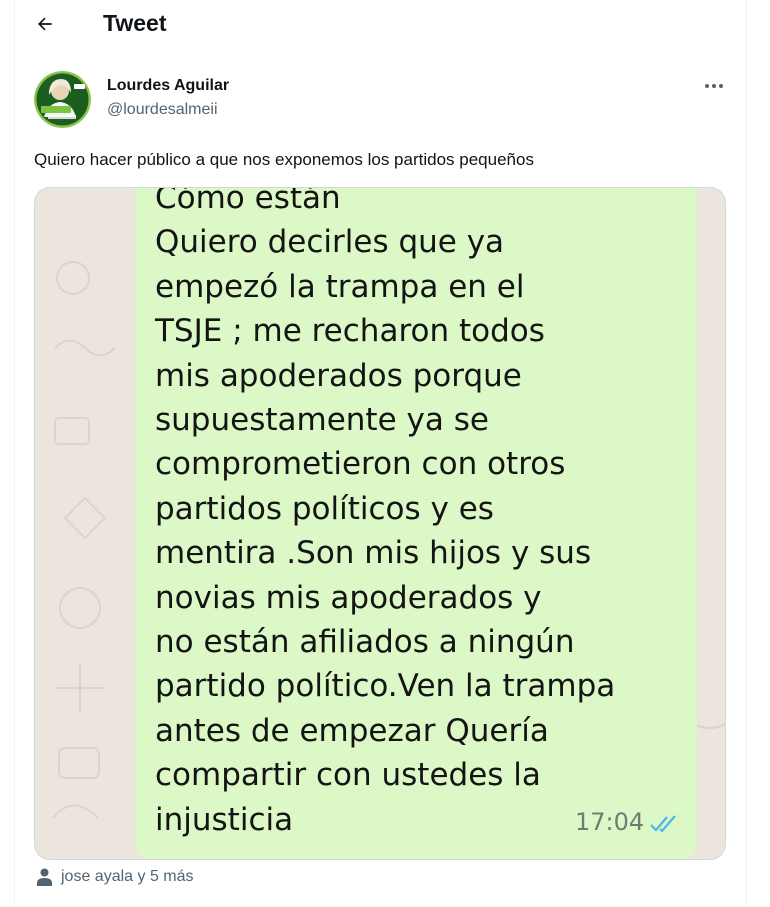 This screenshot has width=770, height=907. Describe the element at coordinates (663, 824) in the screenshot. I see `double-check-icon` at that location.